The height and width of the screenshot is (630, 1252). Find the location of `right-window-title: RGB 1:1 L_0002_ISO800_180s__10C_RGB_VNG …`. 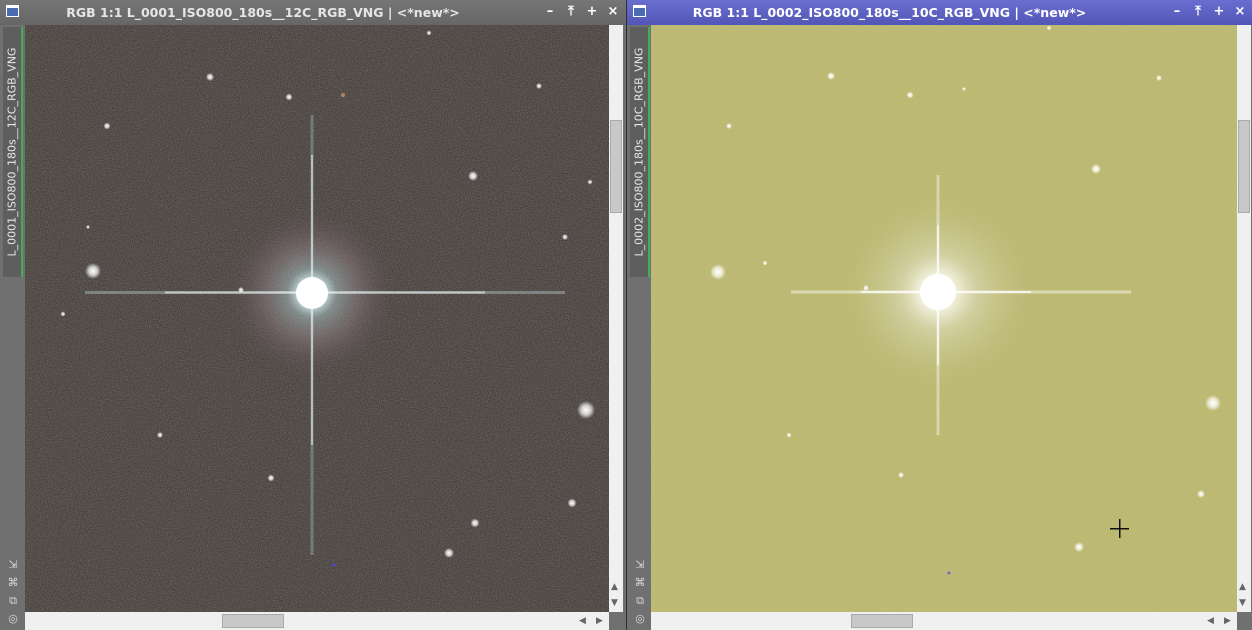

right-window-title: RGB 1:1 L_0002_ISO800_180s__10C_RGB_VNG … is located at coordinates (889, 12).